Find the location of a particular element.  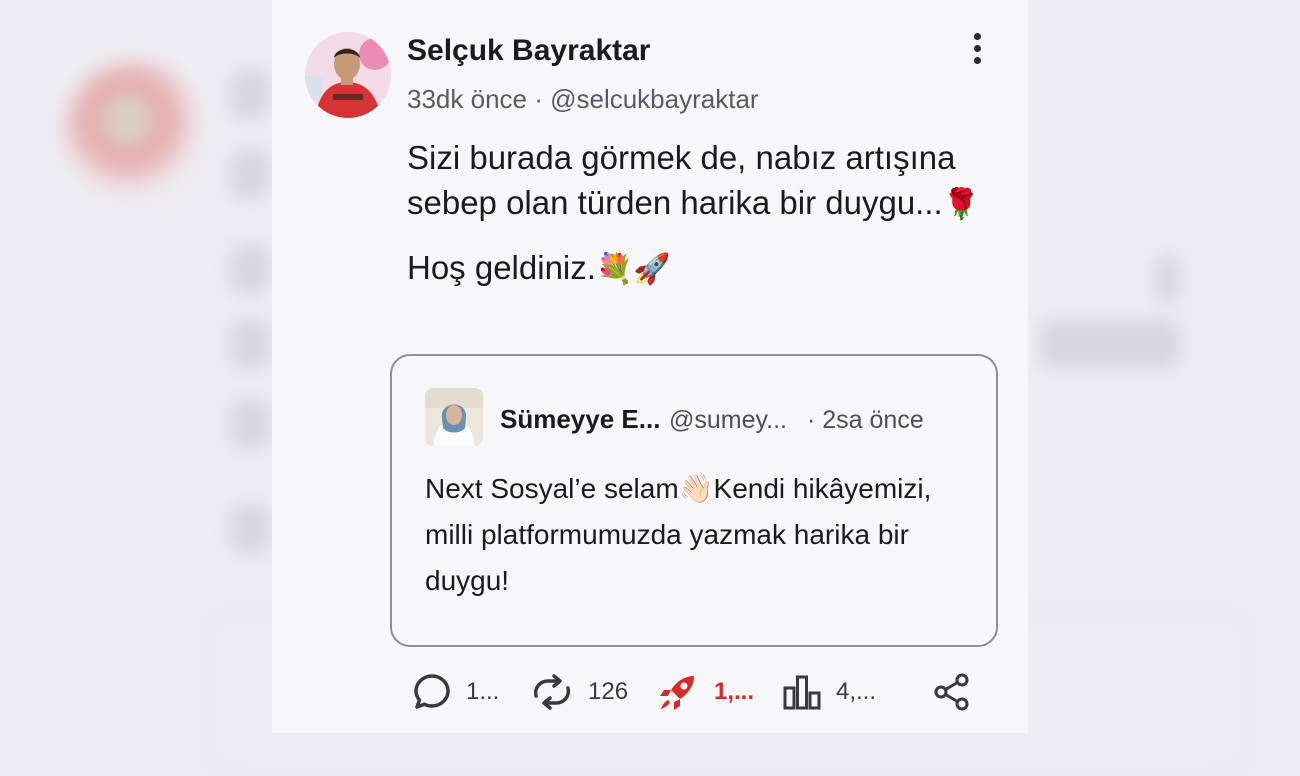

share-button is located at coordinates (952, 692).